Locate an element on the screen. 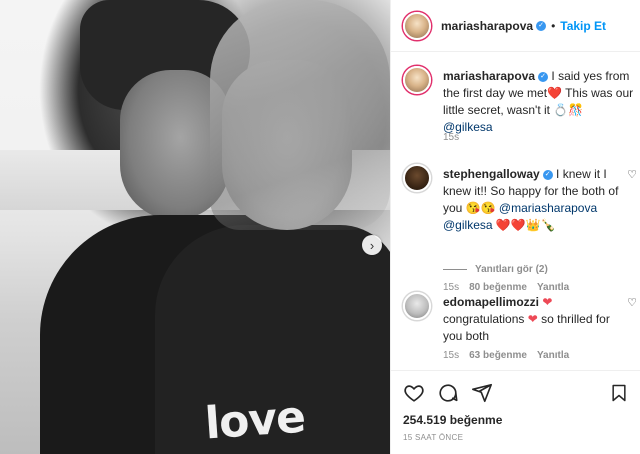 This screenshot has width=640, height=454. follow-button: Takip Et is located at coordinates (583, 26).